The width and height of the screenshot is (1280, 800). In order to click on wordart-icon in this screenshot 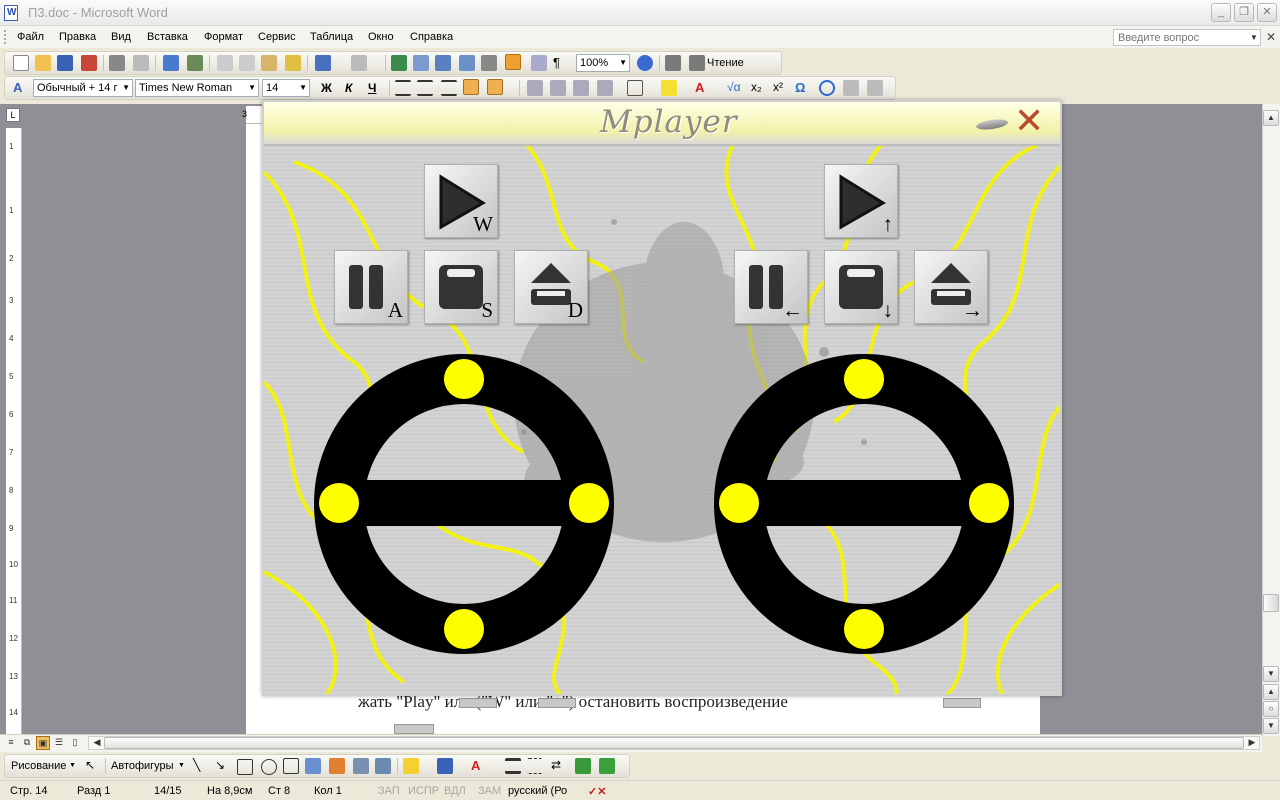, I will do `click(313, 766)`.